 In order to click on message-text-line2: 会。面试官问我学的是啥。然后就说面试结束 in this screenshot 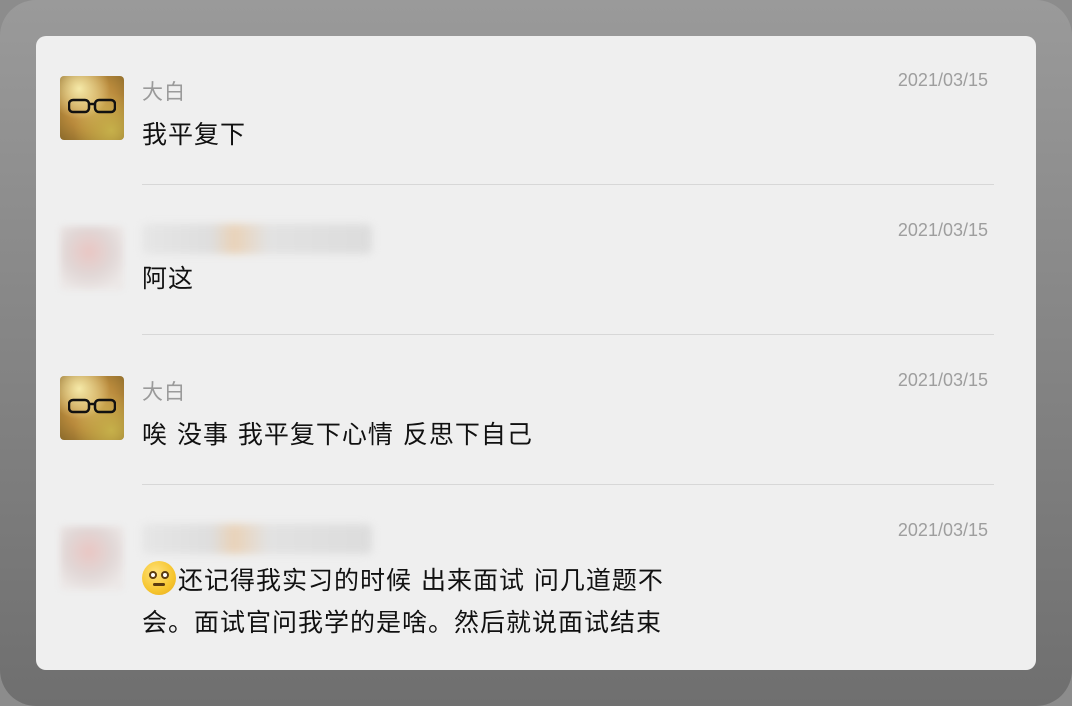, I will do `click(402, 622)`.